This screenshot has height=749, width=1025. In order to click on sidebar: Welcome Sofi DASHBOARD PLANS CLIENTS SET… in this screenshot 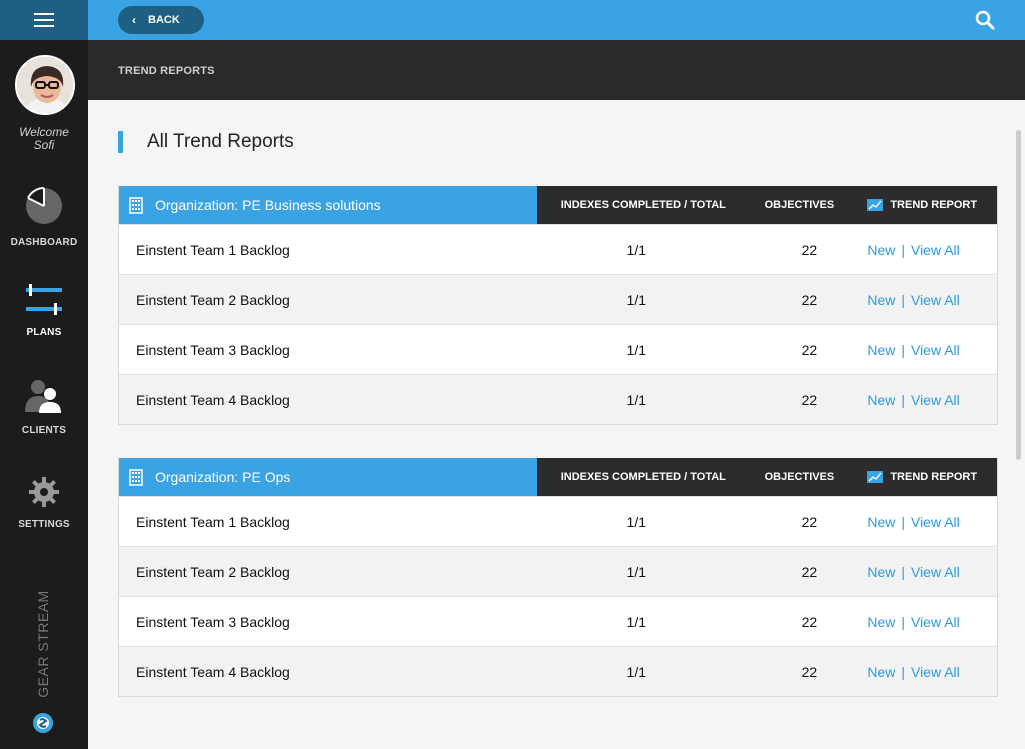, I will do `click(44, 374)`.